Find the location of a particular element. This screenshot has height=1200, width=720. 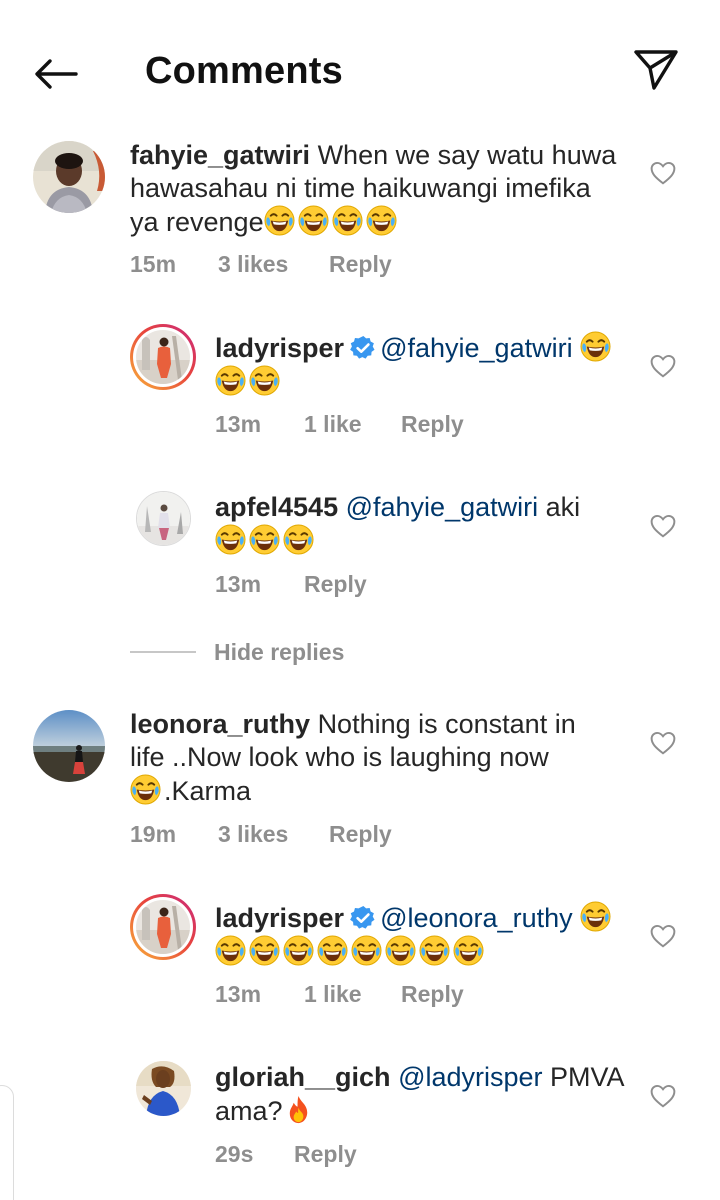

comment-time: 29s is located at coordinates (234, 1154).